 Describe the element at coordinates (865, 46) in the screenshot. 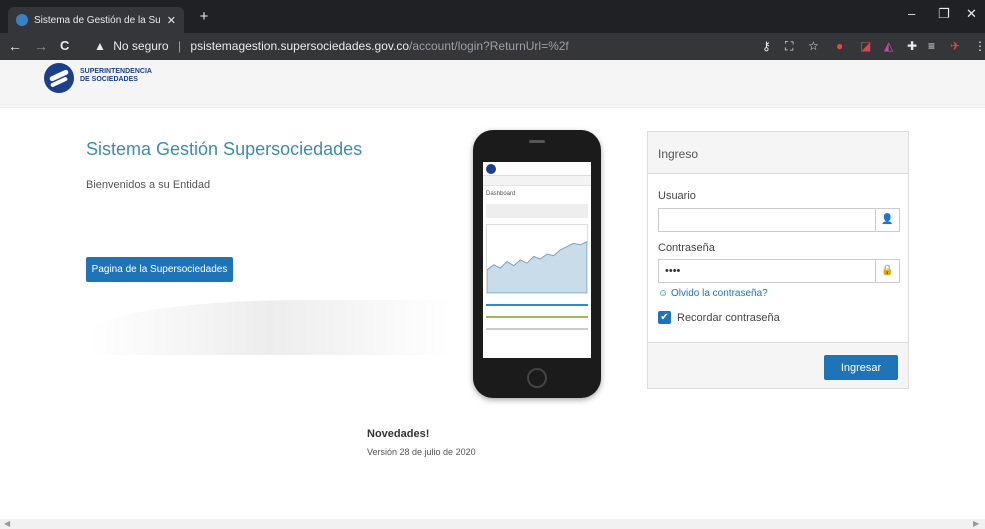

I see `pdf-icon: ◪` at that location.